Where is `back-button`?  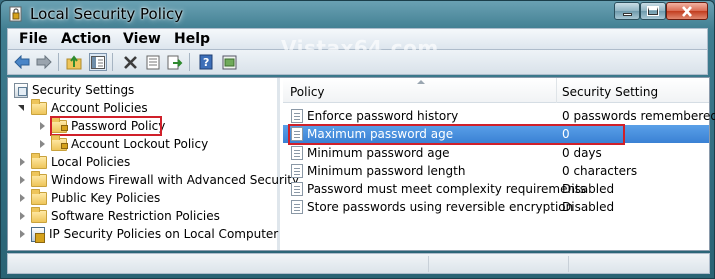 back-button is located at coordinates (22, 62).